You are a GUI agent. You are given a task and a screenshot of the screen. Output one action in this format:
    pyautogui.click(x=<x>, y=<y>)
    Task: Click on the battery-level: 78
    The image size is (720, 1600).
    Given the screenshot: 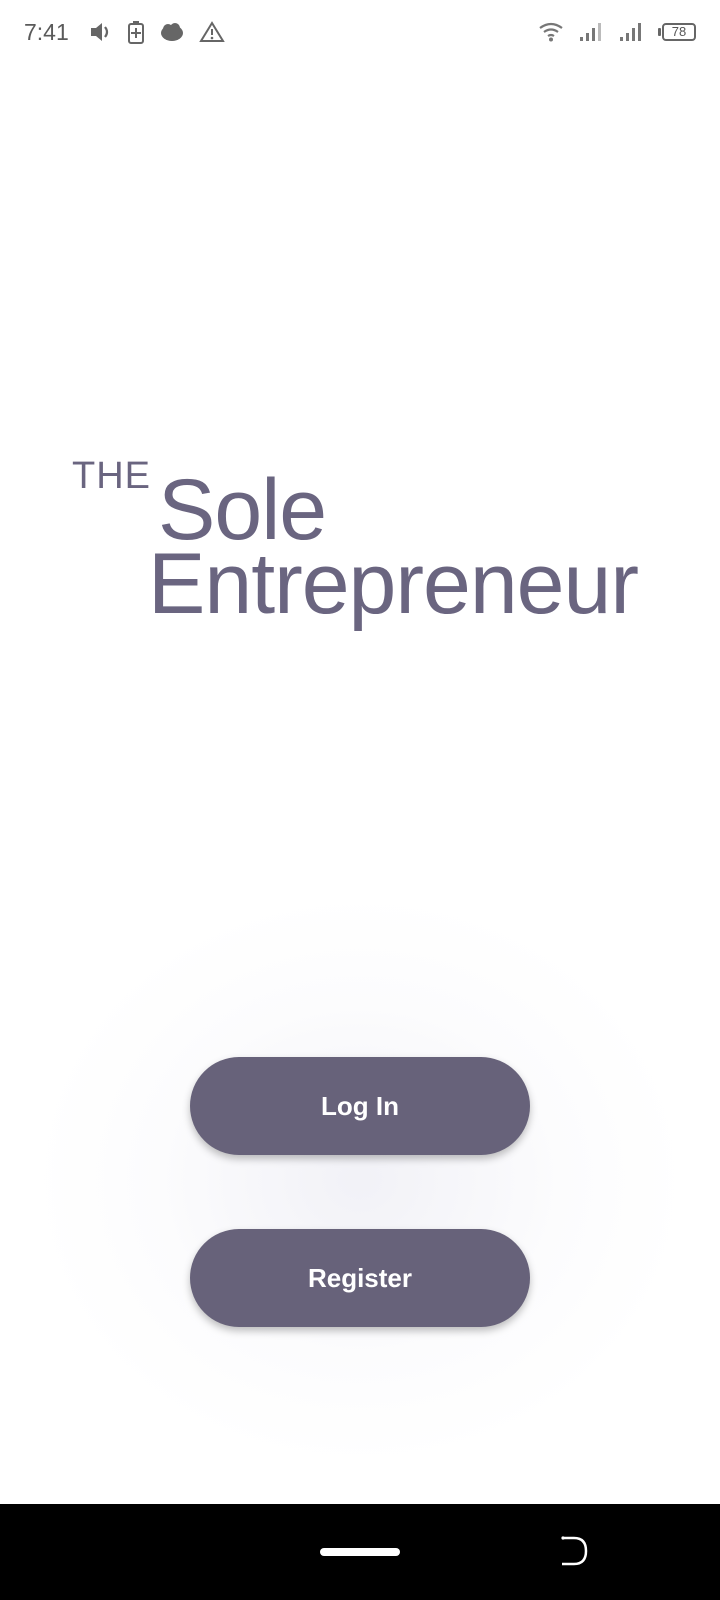 What is the action you would take?
    pyautogui.click(x=679, y=32)
    